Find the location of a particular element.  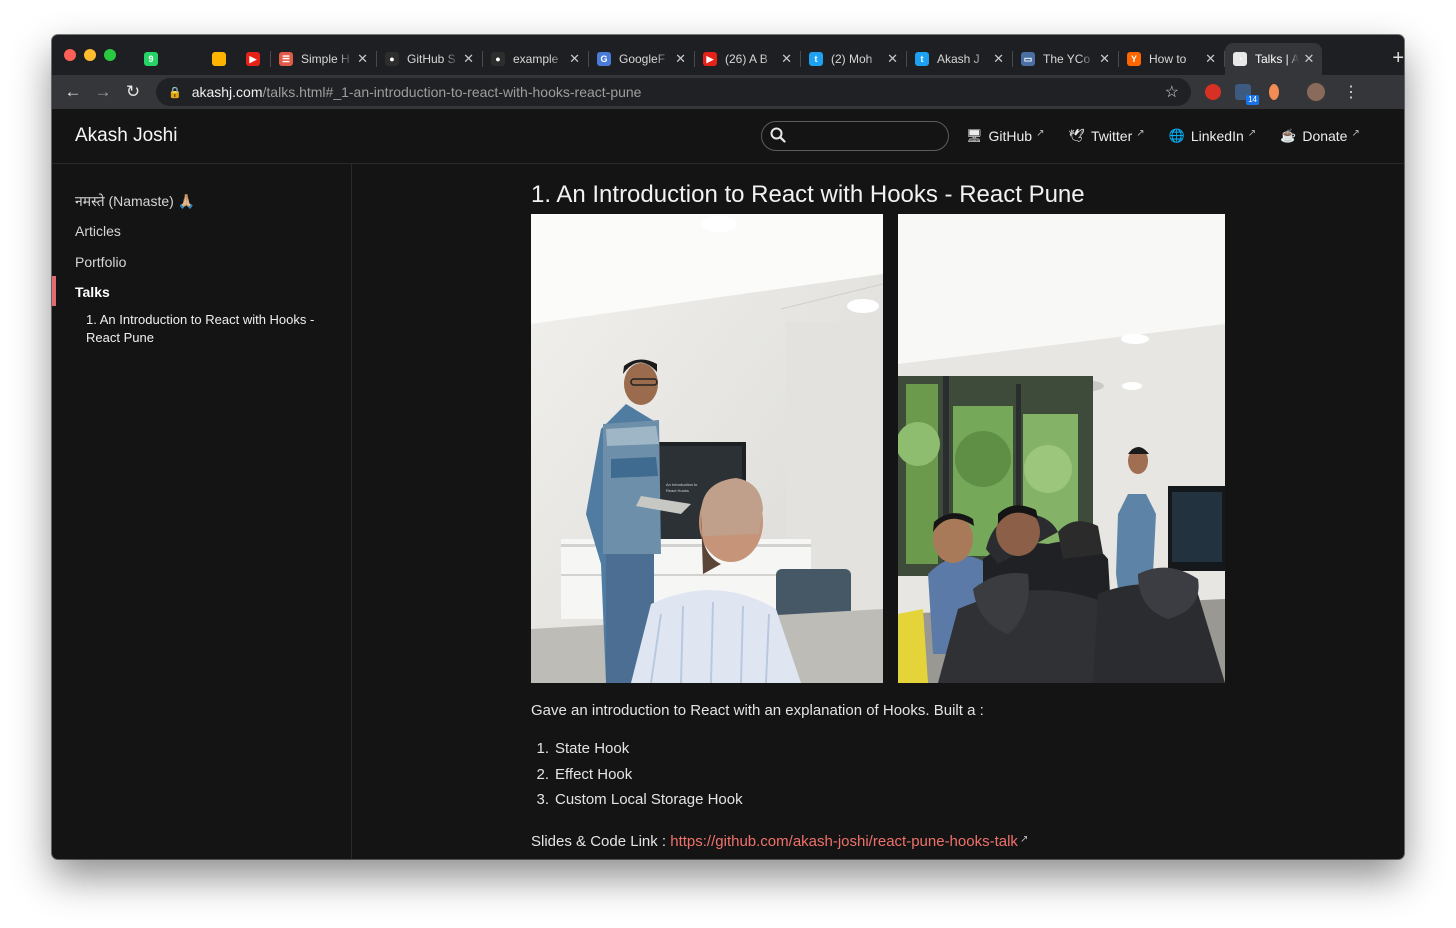

tab-title: Simple H is located at coordinates (325, 59).